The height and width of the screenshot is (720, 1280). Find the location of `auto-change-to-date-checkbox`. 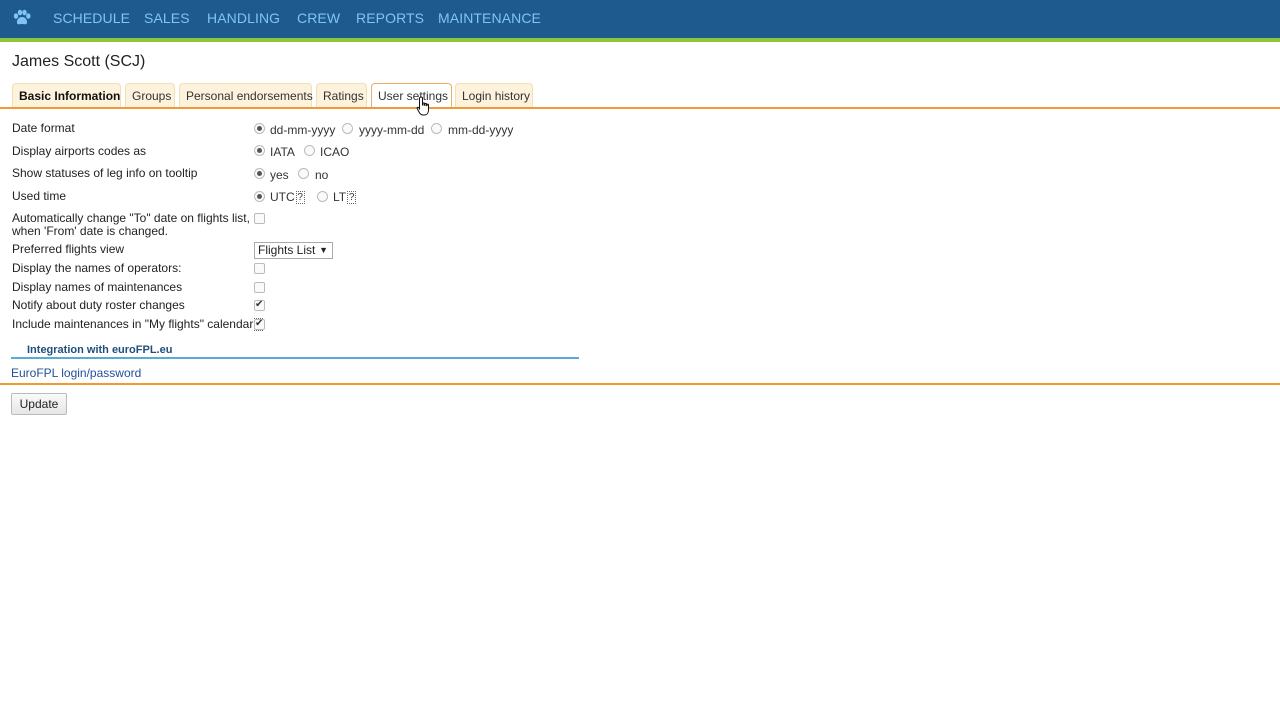

auto-change-to-date-checkbox is located at coordinates (259, 218).